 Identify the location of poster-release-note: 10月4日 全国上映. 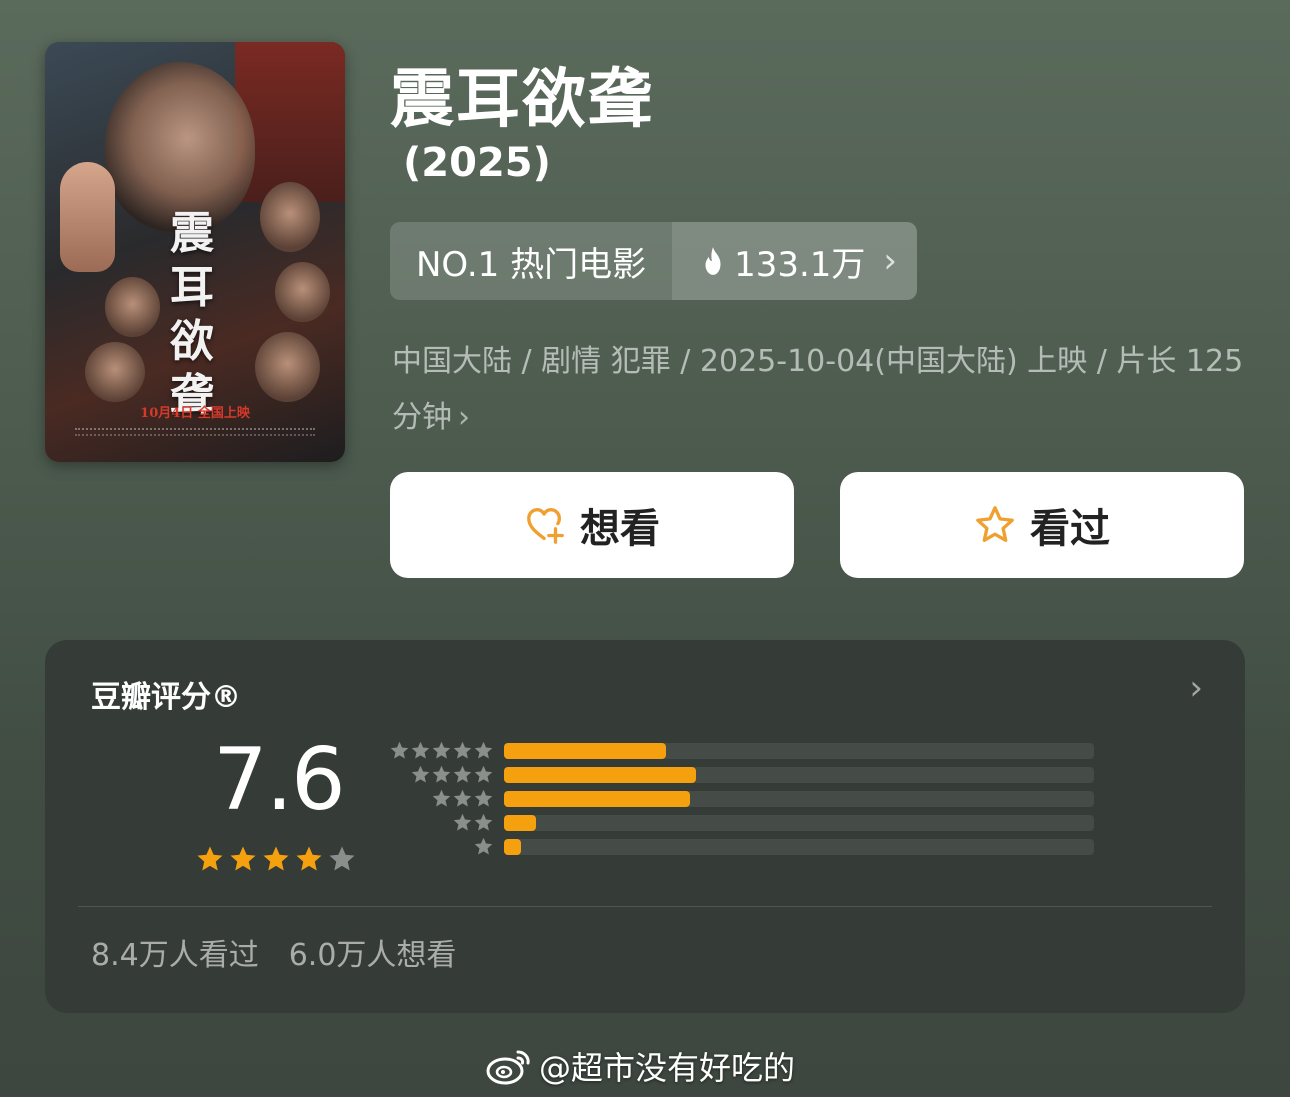
(195, 413).